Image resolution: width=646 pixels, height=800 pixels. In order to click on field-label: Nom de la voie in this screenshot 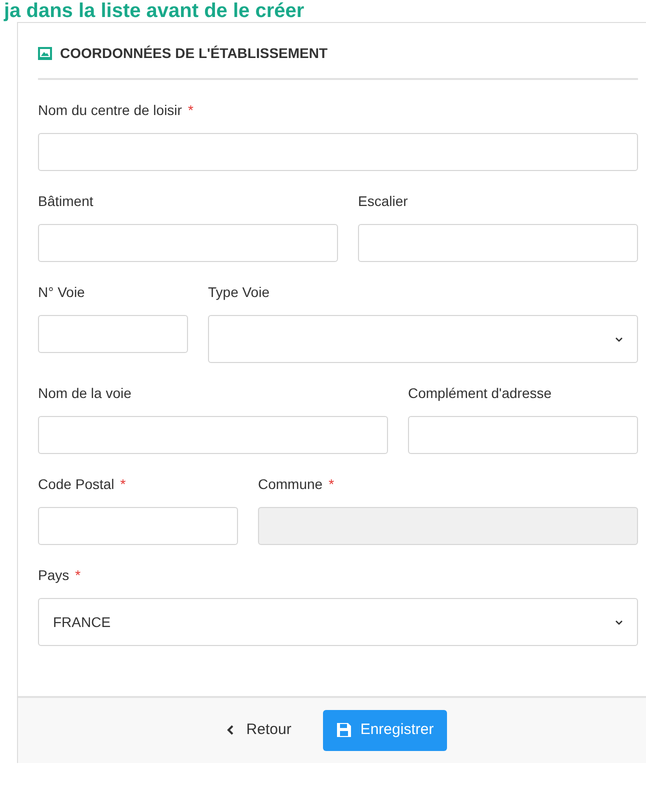, I will do `click(85, 393)`.